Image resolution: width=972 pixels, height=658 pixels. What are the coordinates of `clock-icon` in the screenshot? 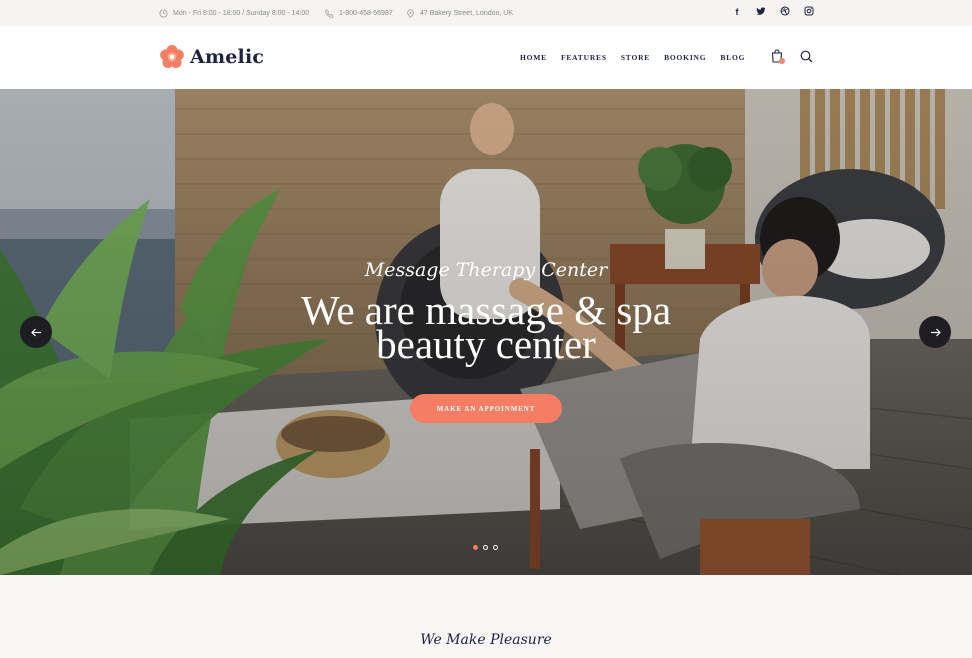 It's located at (163, 13).